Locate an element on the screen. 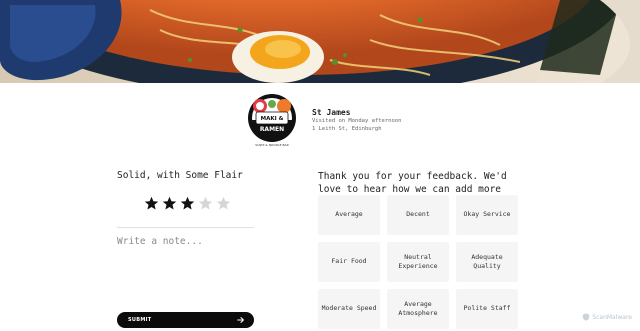 This screenshot has height=331, width=640. visit-time: Visited on Monday afternoon is located at coordinates (357, 121).